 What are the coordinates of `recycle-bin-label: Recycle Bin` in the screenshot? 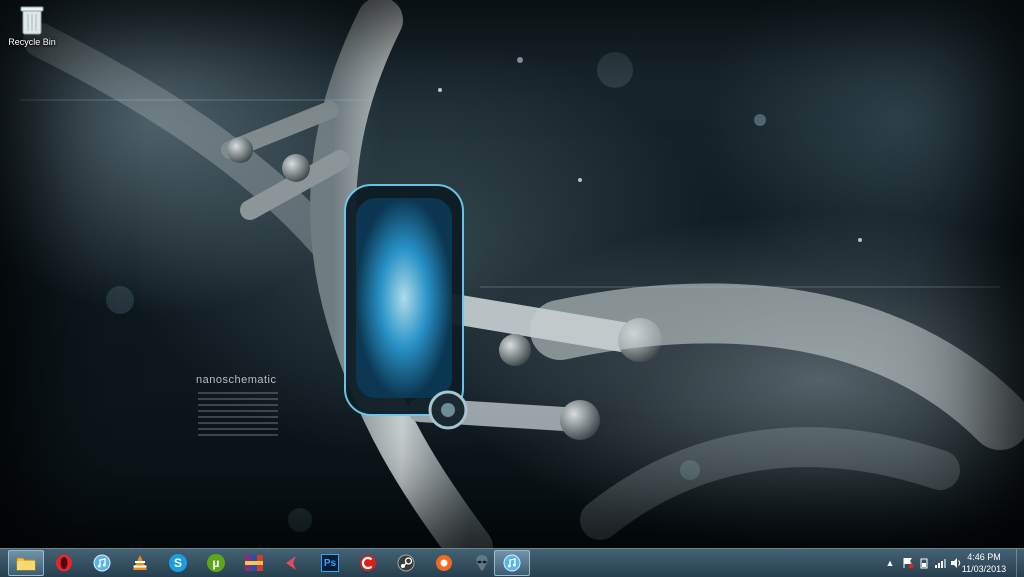 It's located at (32, 42).